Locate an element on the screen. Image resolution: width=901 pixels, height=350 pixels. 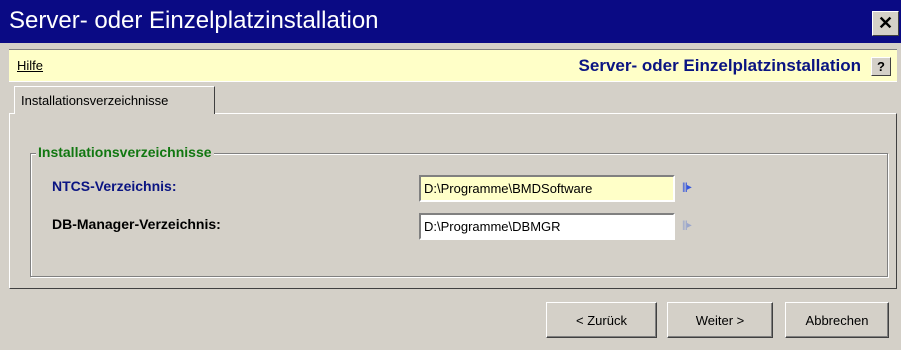
cancel-button: Abbrechen is located at coordinates (837, 320).